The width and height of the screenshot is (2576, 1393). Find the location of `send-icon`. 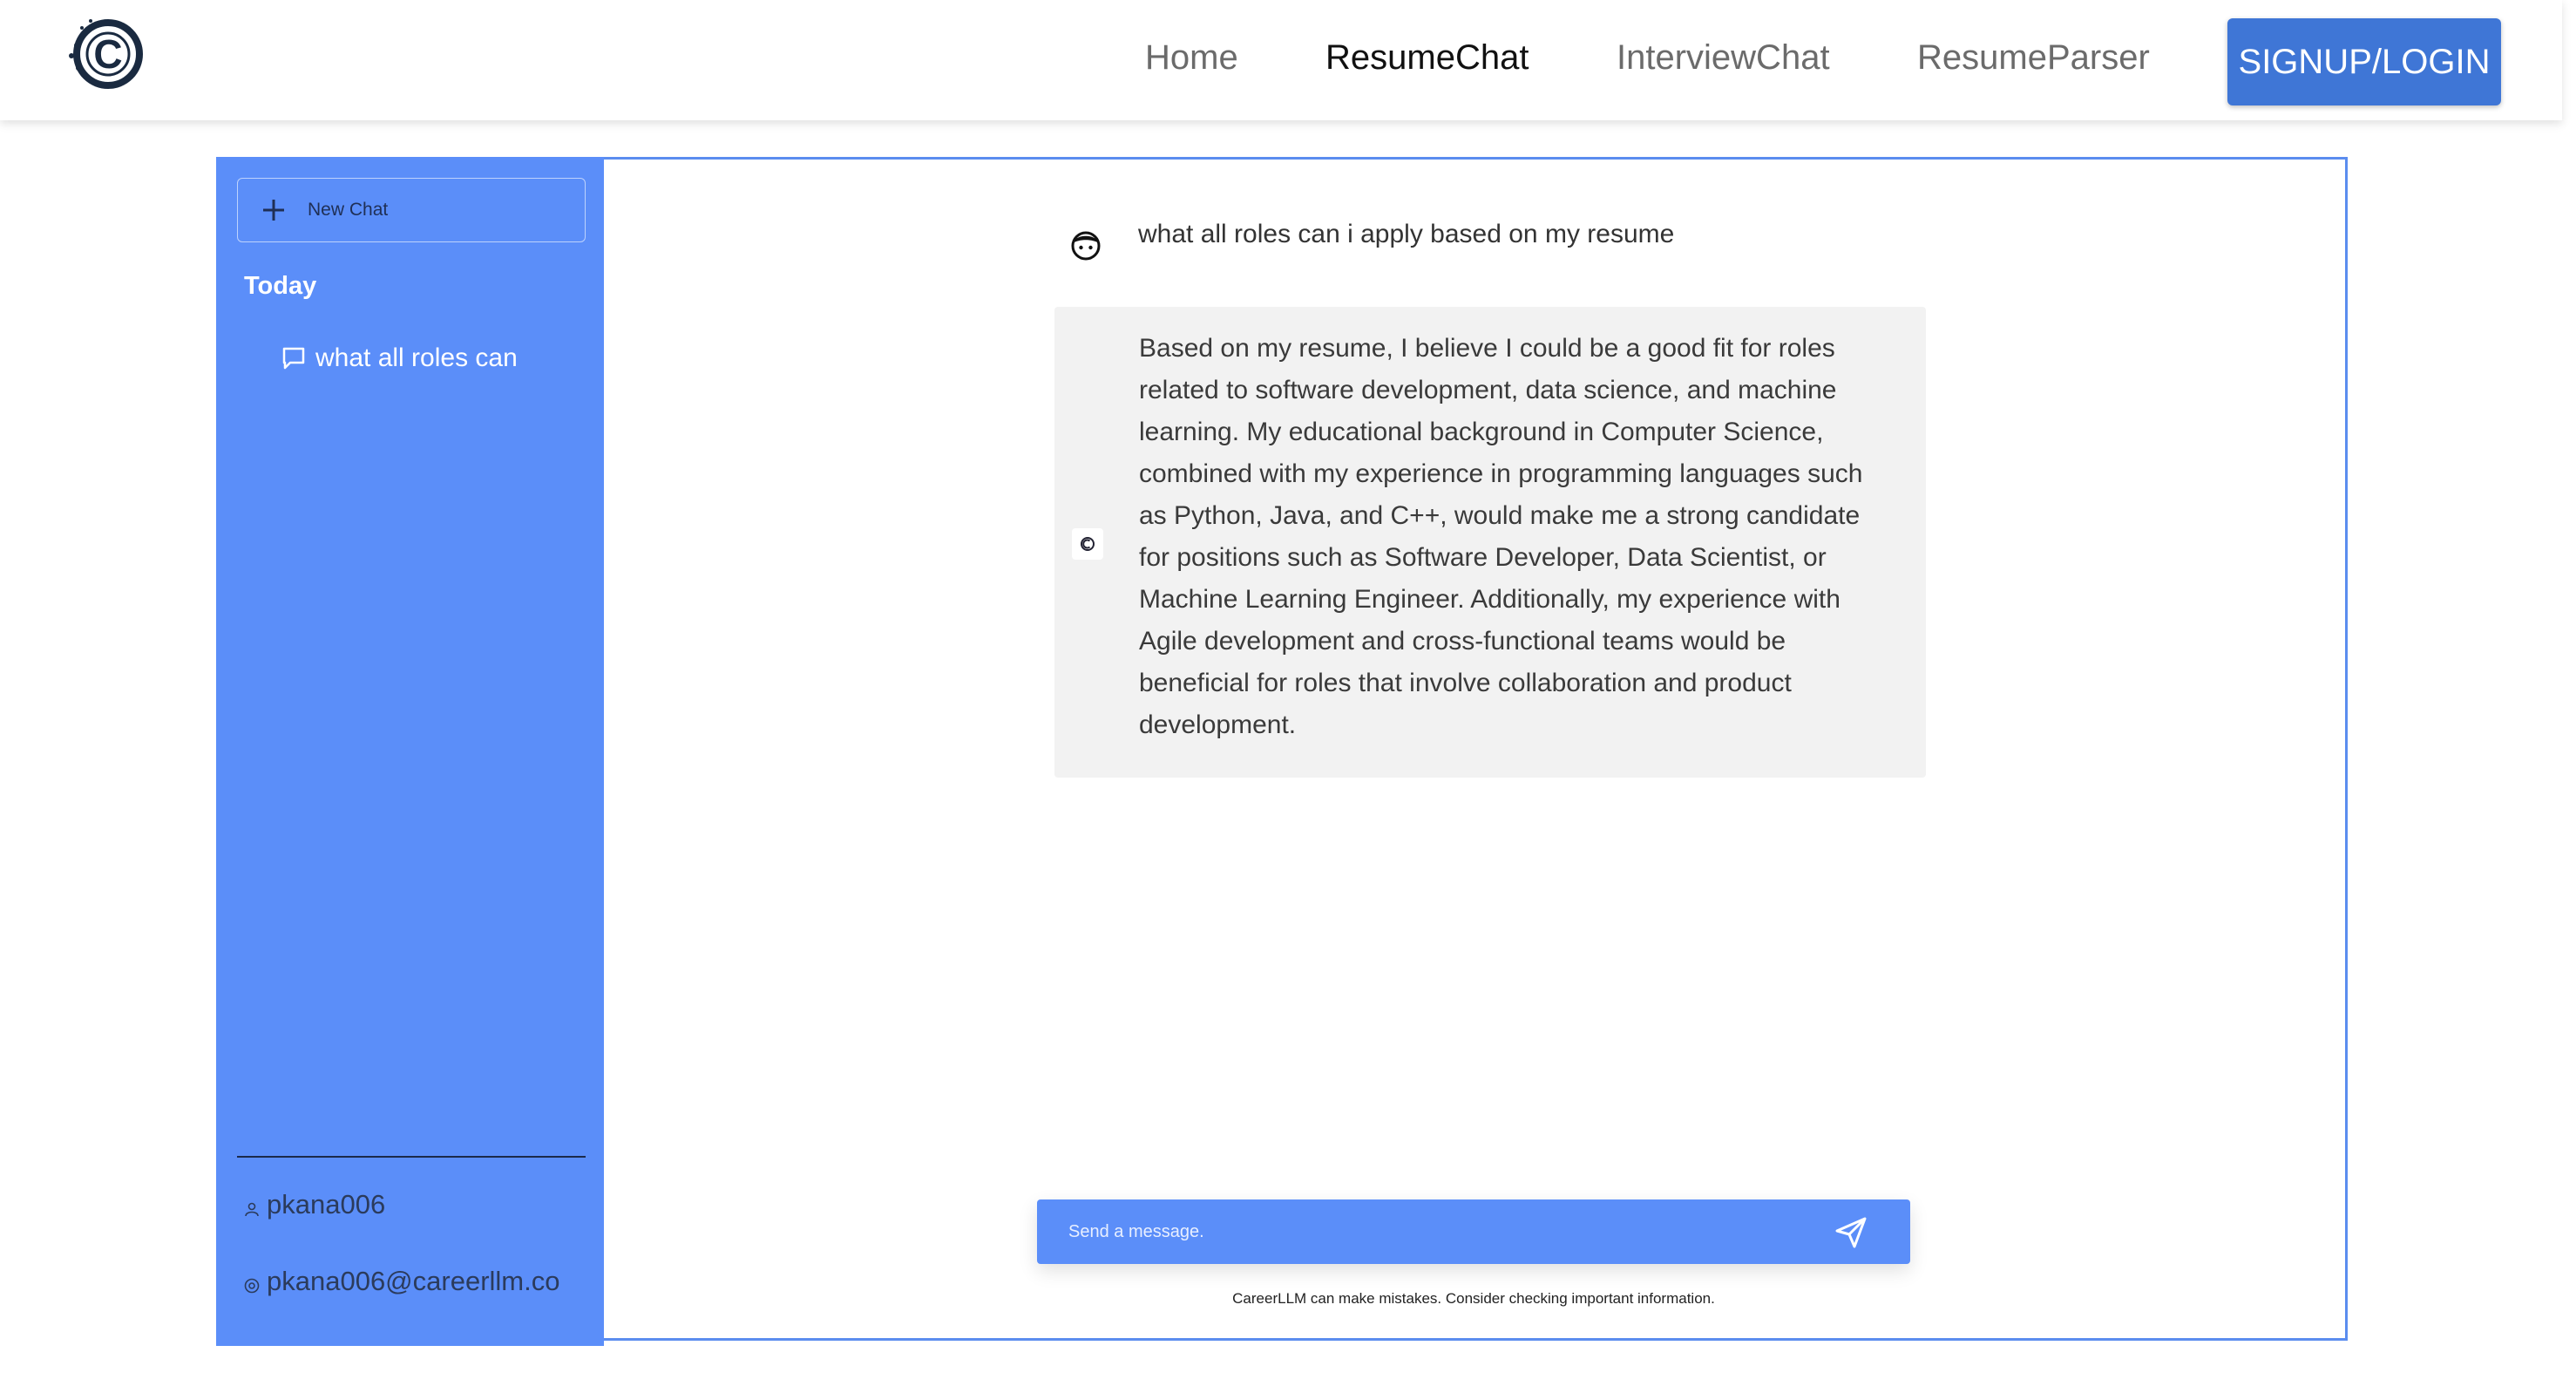

send-icon is located at coordinates (1851, 1232).